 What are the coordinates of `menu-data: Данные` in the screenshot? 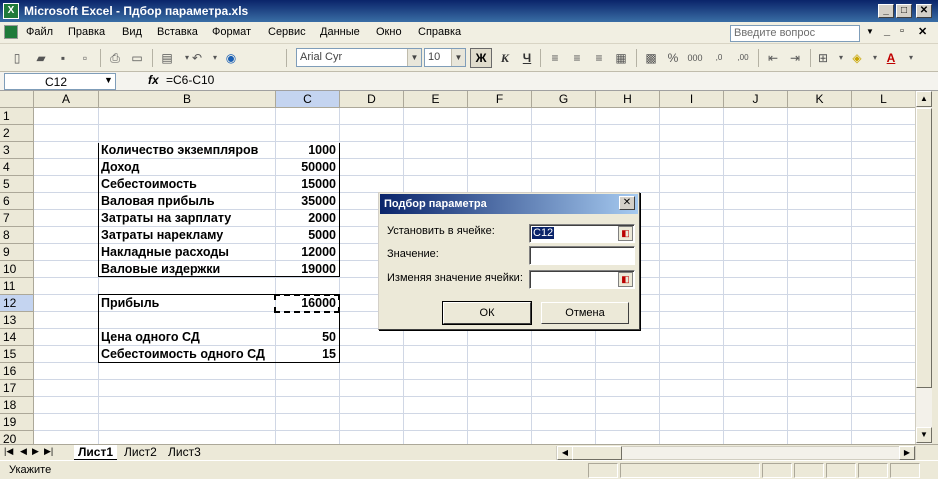 It's located at (340, 32).